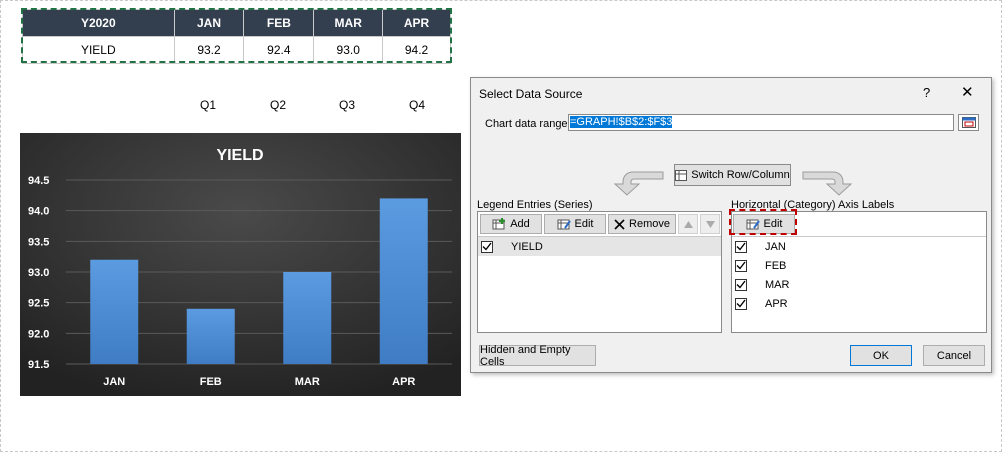 The height and width of the screenshot is (453, 1003). What do you see at coordinates (584, 224) in the screenshot?
I see `edit-label: Edit` at bounding box center [584, 224].